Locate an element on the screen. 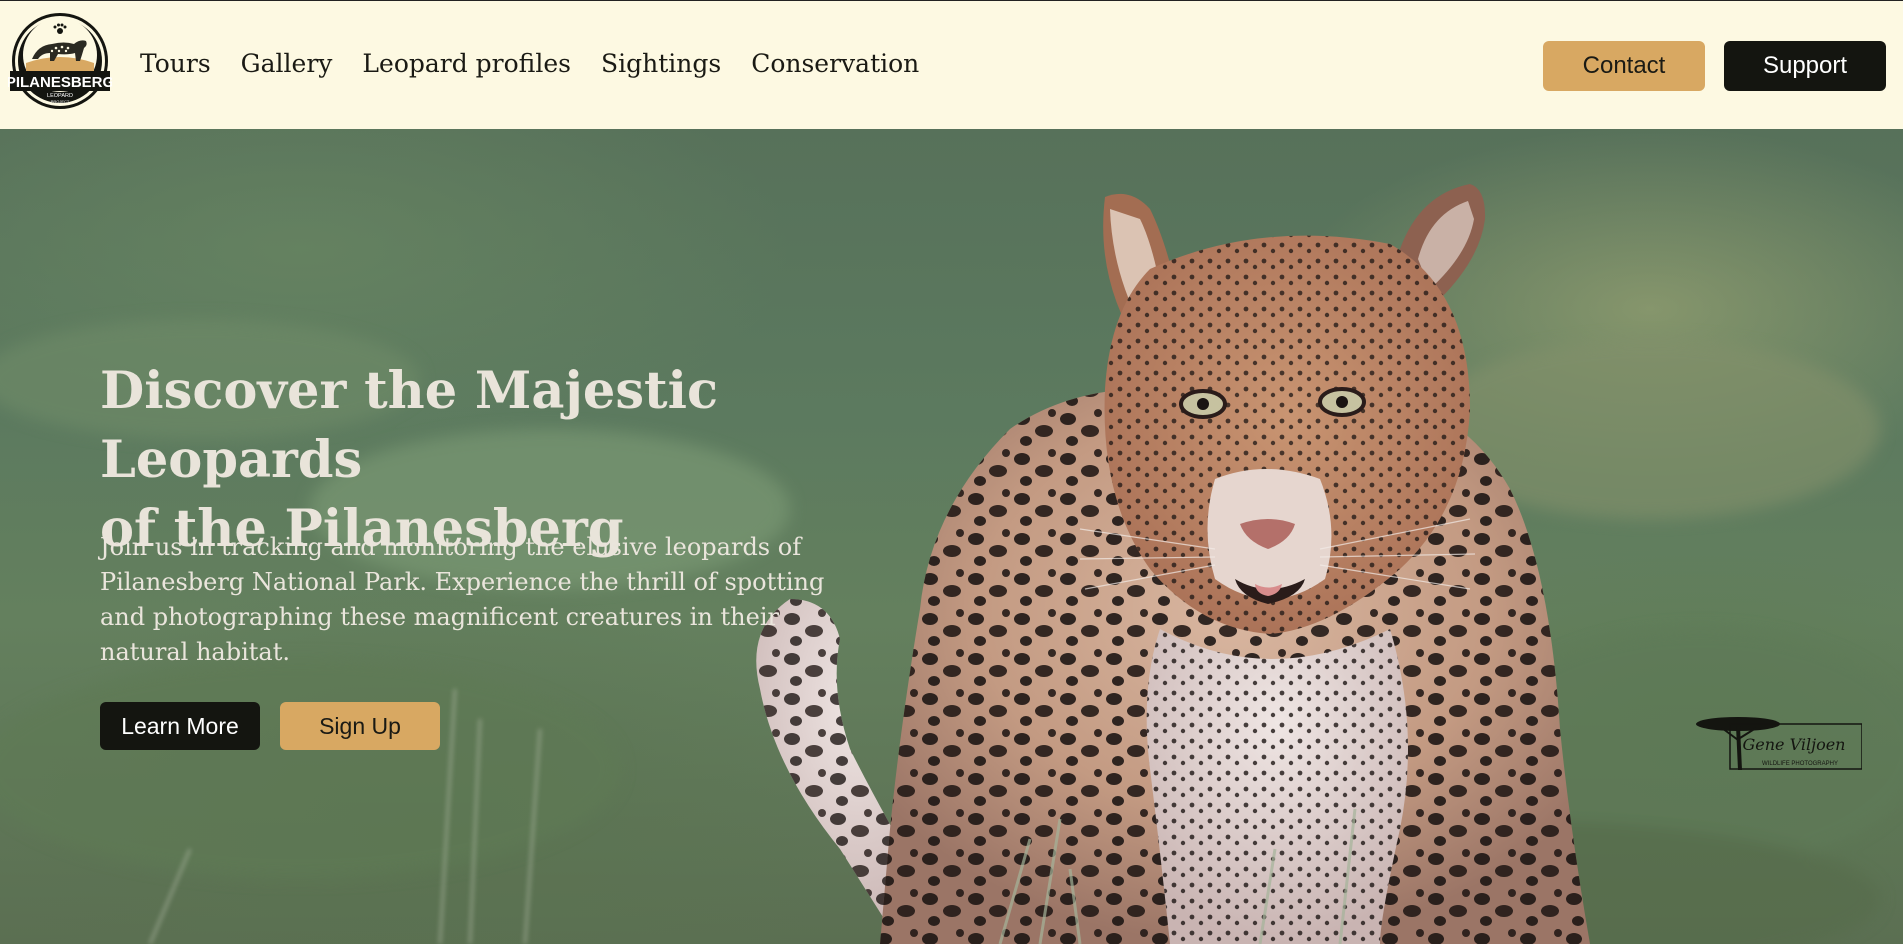 The height and width of the screenshot is (944, 1903). sign-up-button: Sign Up is located at coordinates (360, 726).